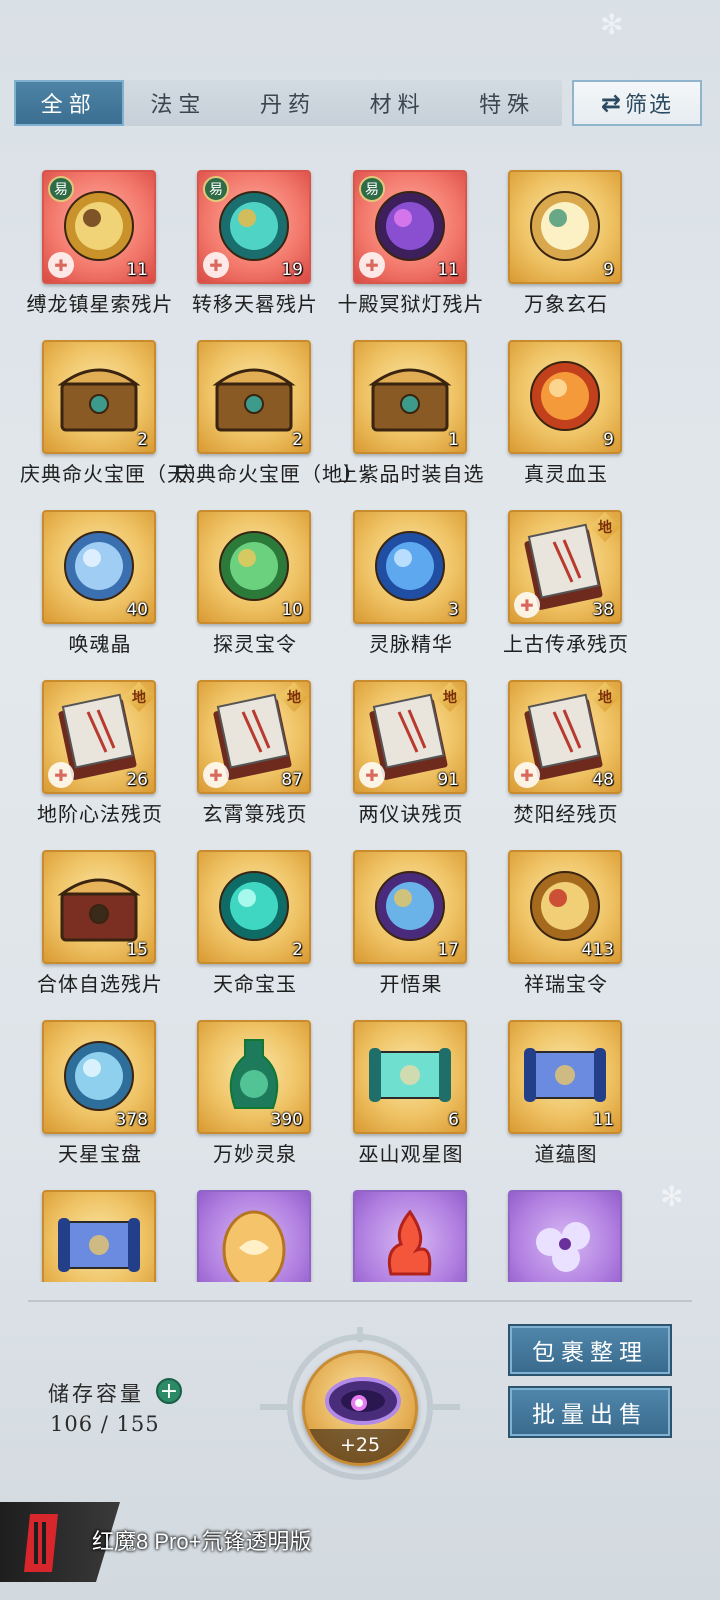 This screenshot has height=1600, width=720. Describe the element at coordinates (610, 103) in the screenshot. I see `swap-arrows-icon: ⇄` at that location.